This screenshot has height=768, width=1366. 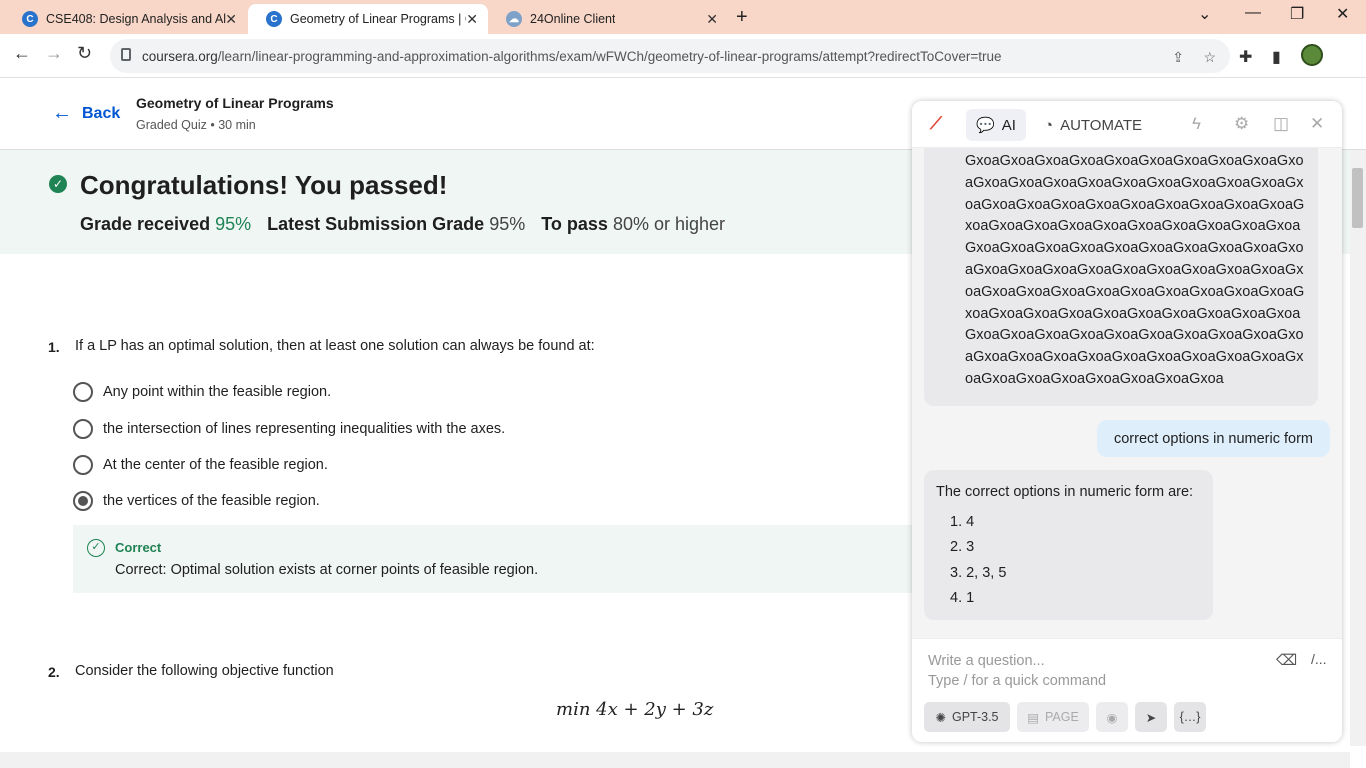 I want to click on browser-tab: ☁ 24Online Client ✕, so click(x=608, y=19).